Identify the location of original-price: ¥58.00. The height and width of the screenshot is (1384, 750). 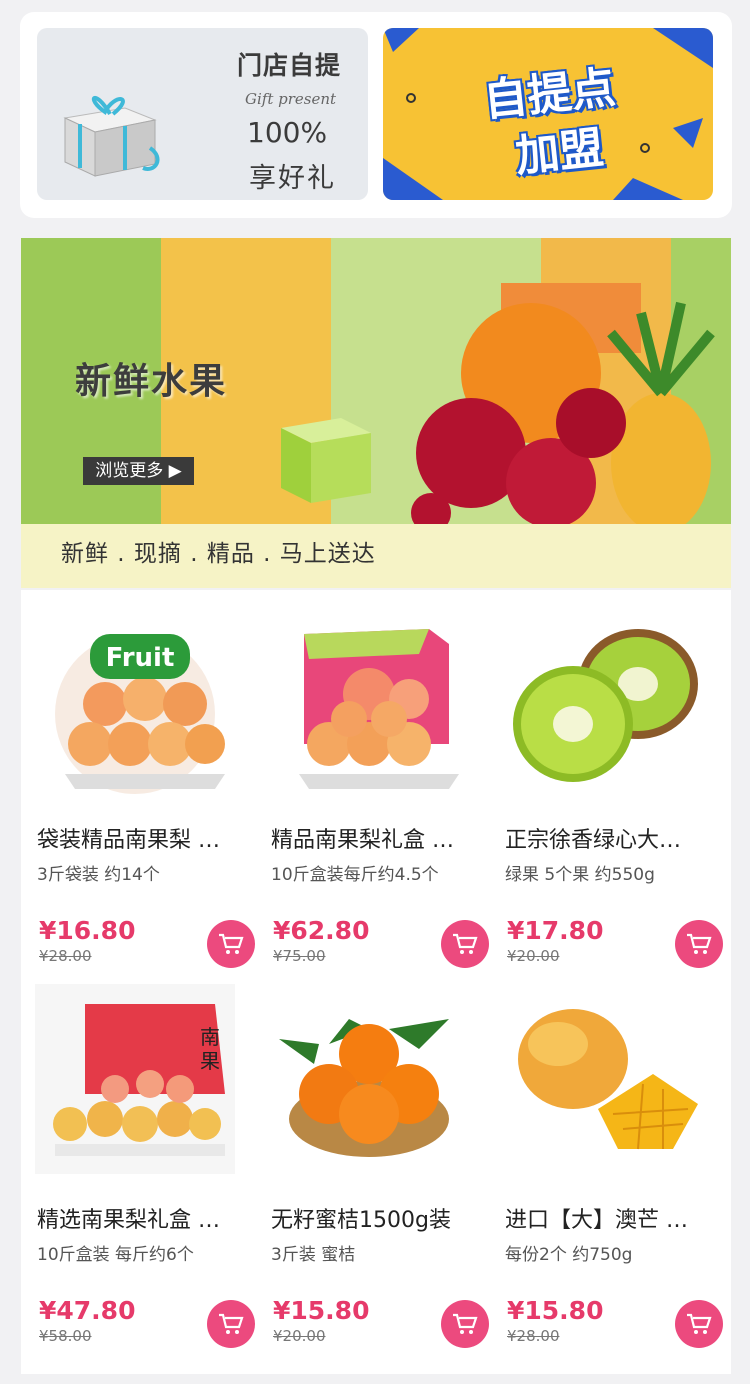
(65, 1336).